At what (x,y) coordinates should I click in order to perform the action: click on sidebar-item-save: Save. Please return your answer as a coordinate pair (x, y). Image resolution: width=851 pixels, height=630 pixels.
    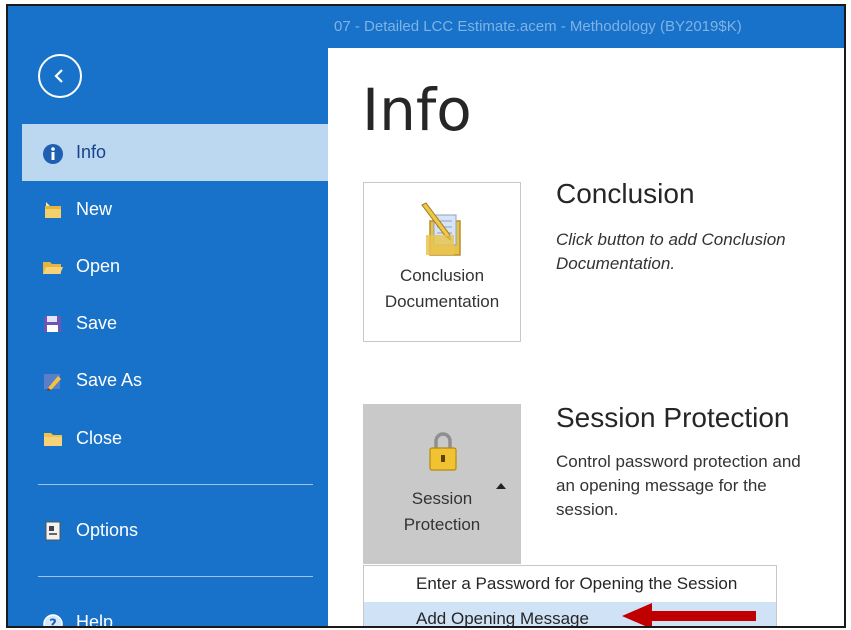
    Looking at the image, I should click on (175, 323).